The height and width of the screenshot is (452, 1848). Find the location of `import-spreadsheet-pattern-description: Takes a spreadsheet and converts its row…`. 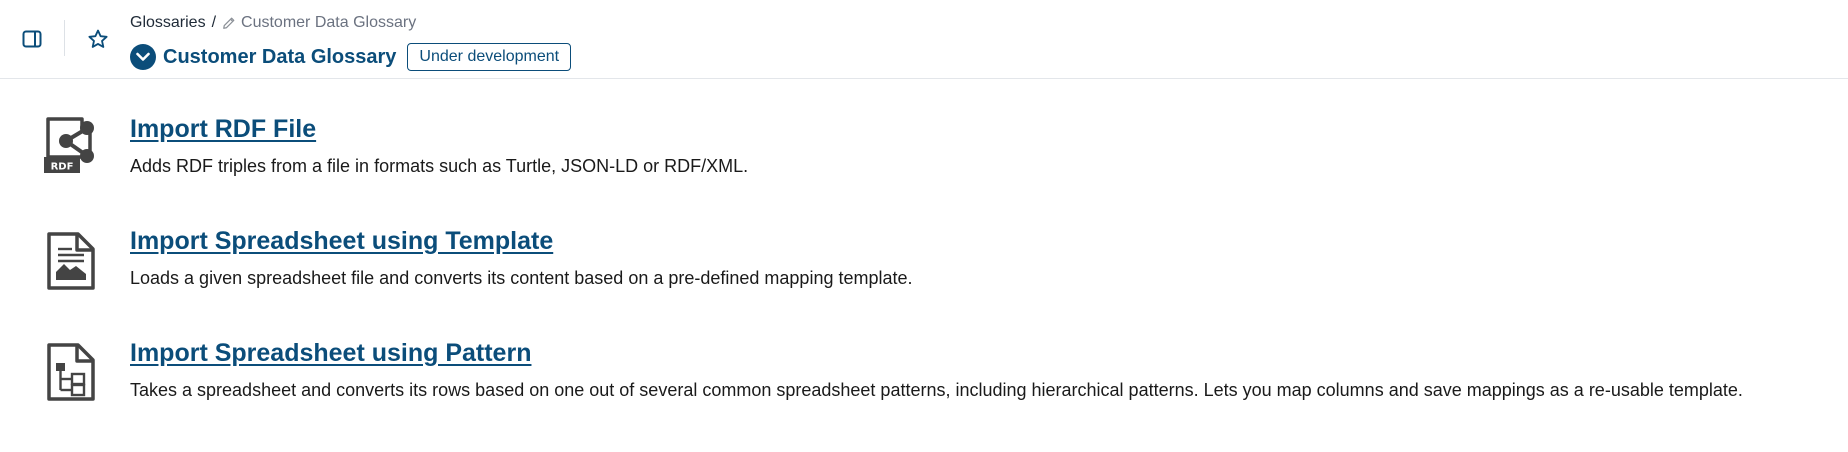

import-spreadsheet-pattern-description: Takes a spreadsheet and converts its row… is located at coordinates (936, 390).